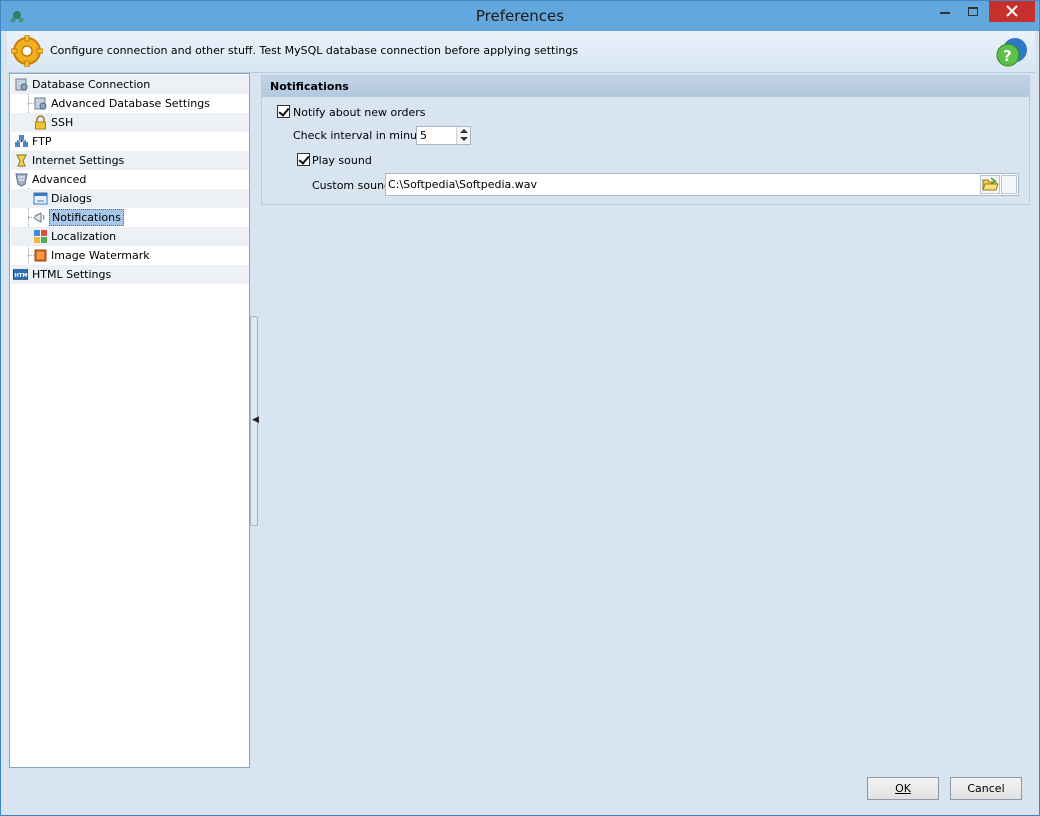 The height and width of the screenshot is (816, 1040). I want to click on cancel-button: Cancel, so click(986, 788).